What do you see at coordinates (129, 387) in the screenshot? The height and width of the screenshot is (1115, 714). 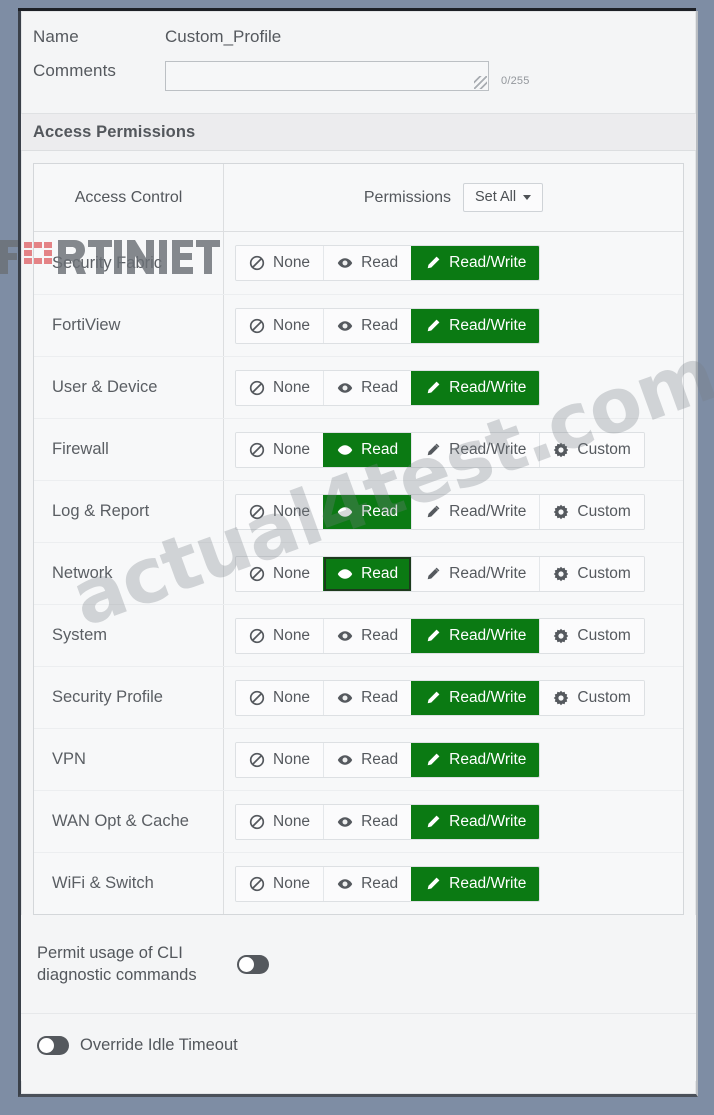 I see `access-control-name: User & Device` at bounding box center [129, 387].